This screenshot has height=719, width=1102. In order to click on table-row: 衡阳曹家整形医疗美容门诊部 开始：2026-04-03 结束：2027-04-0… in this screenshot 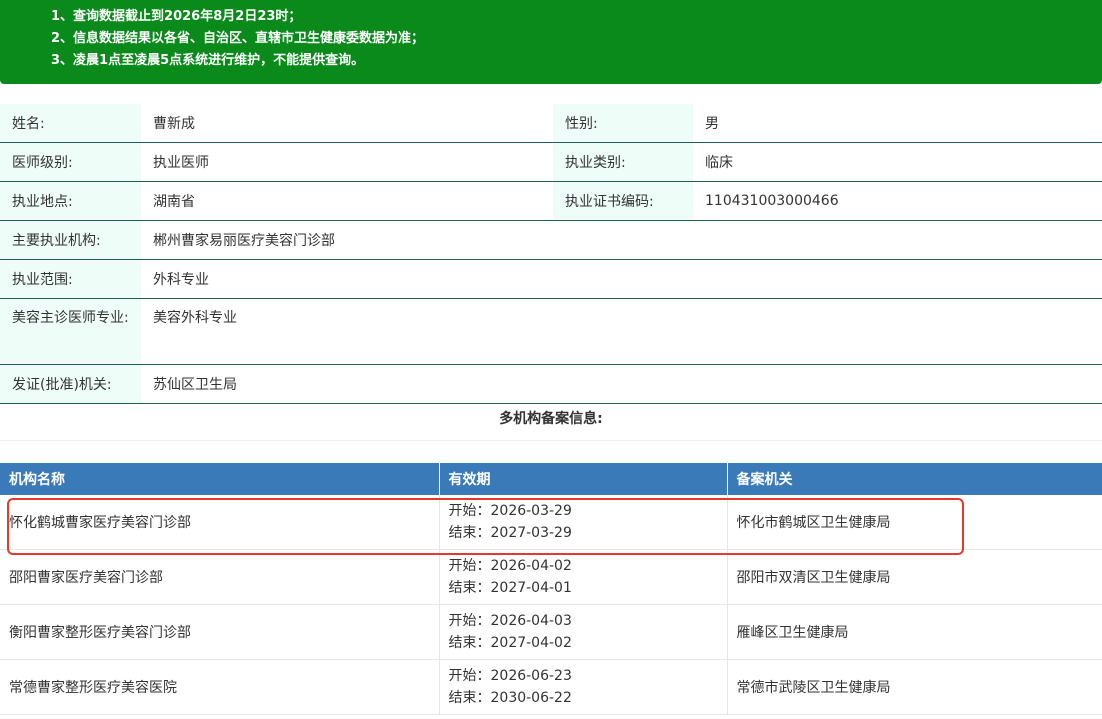, I will do `click(551, 632)`.